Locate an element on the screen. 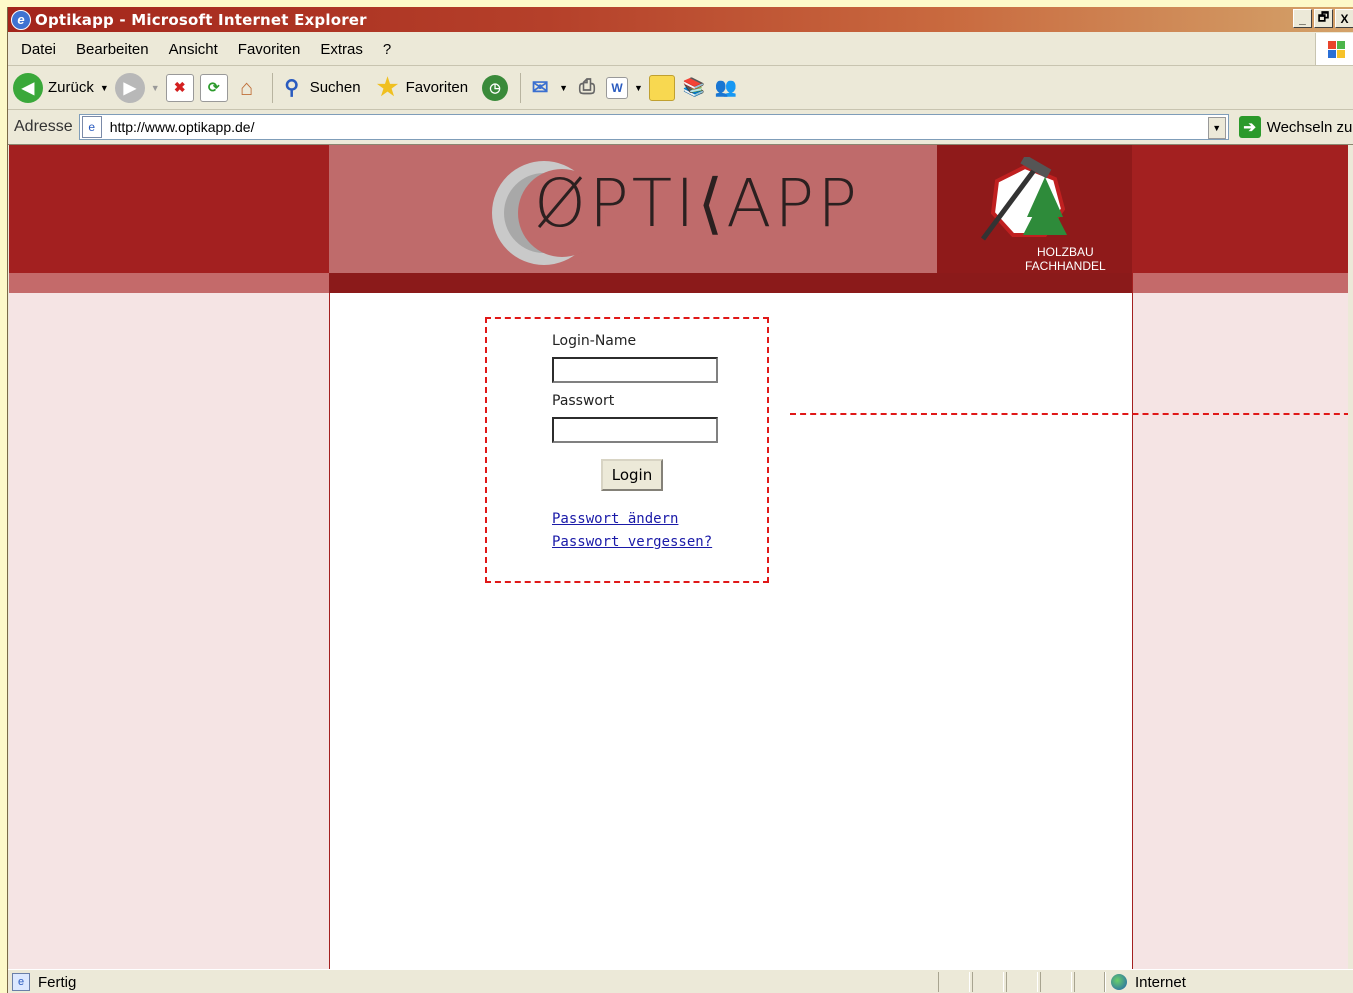 The height and width of the screenshot is (993, 1353). menu-help: ? is located at coordinates (387, 49).